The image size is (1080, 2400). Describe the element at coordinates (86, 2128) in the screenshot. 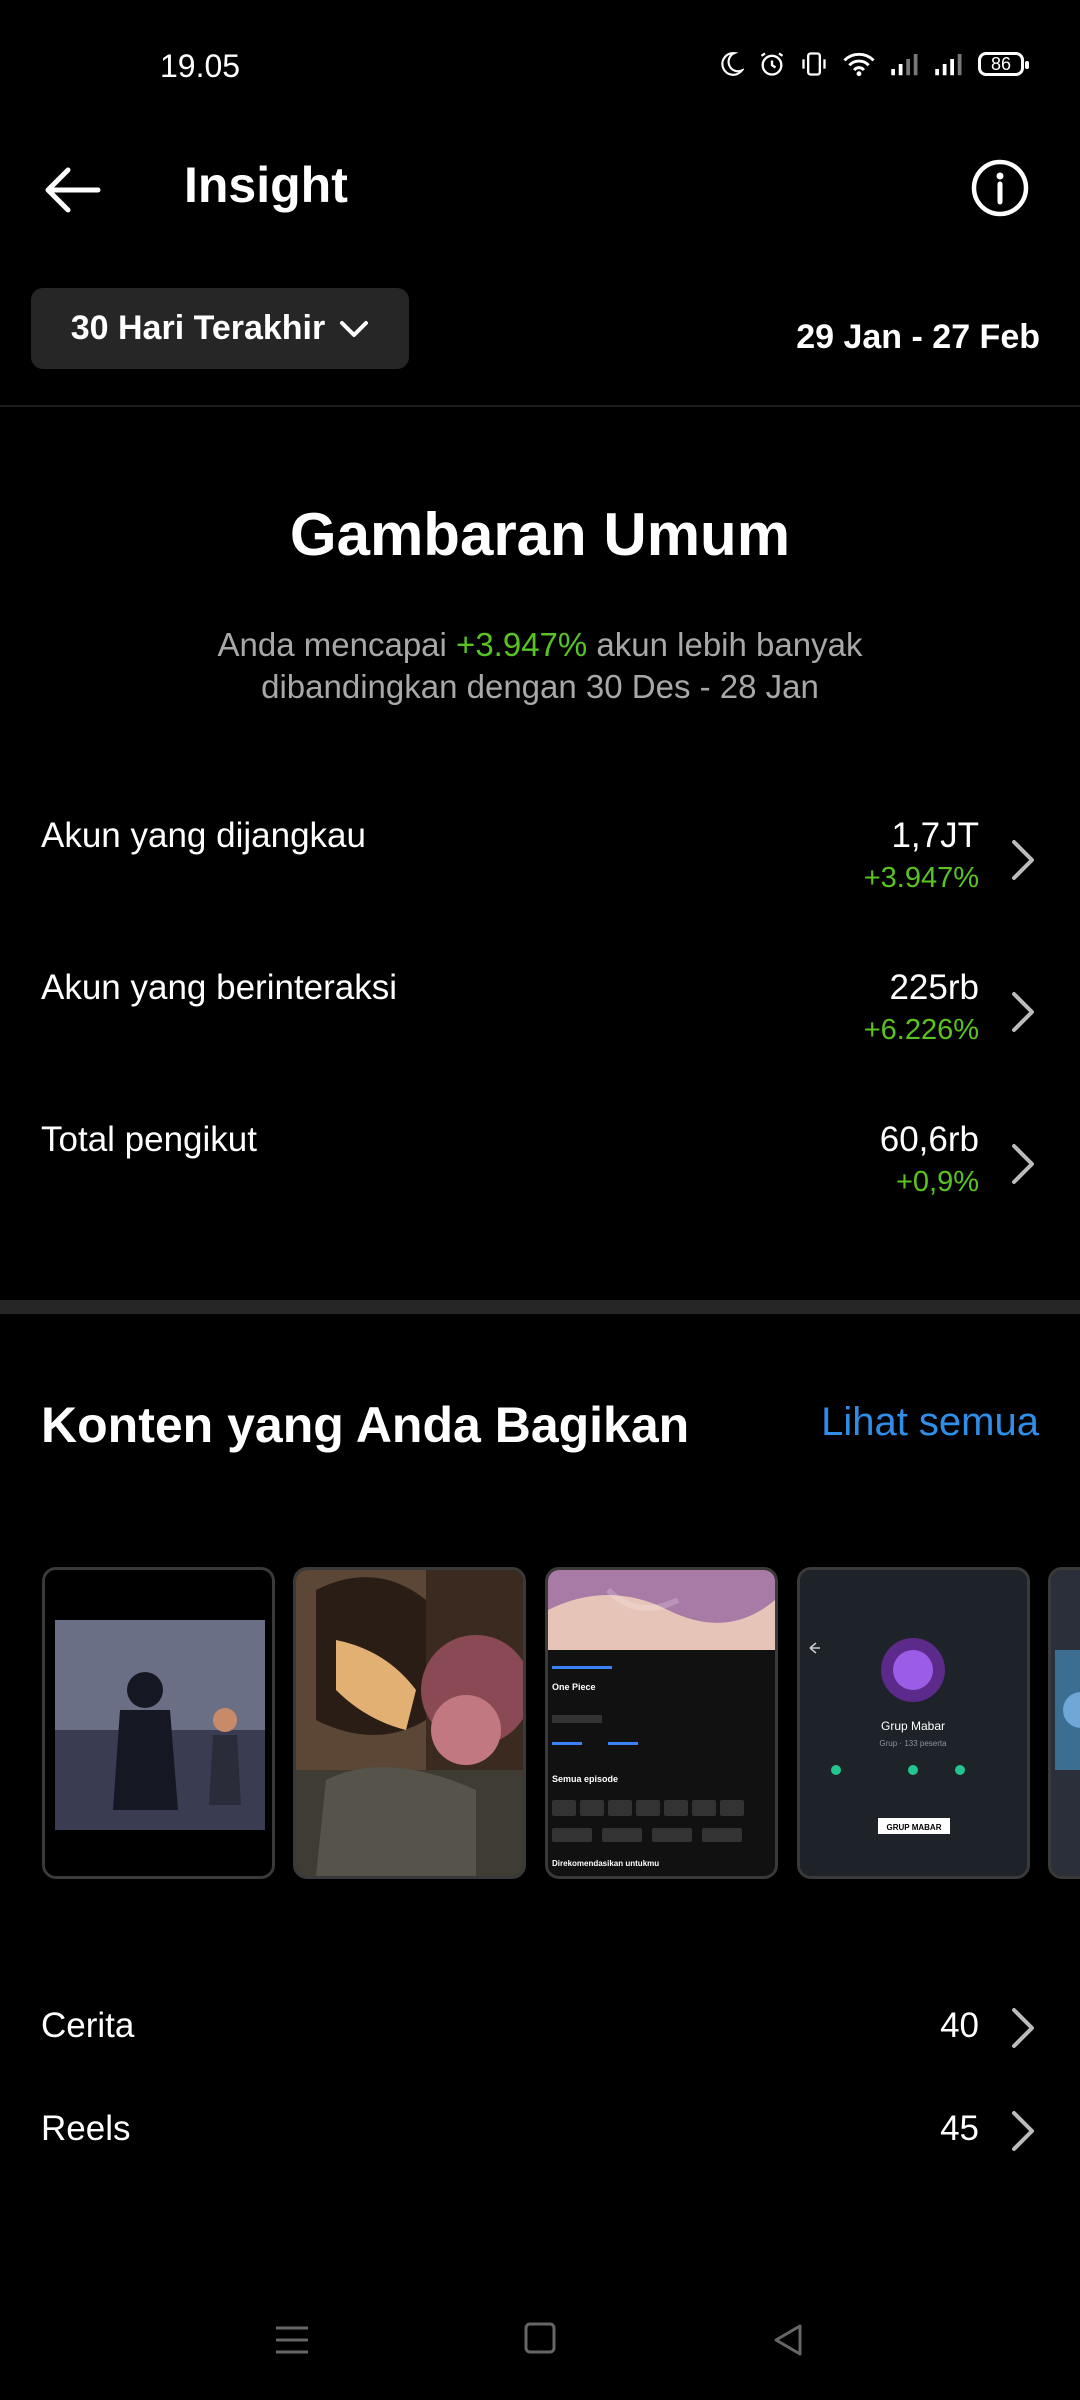

I see `count-label: Reels` at that location.